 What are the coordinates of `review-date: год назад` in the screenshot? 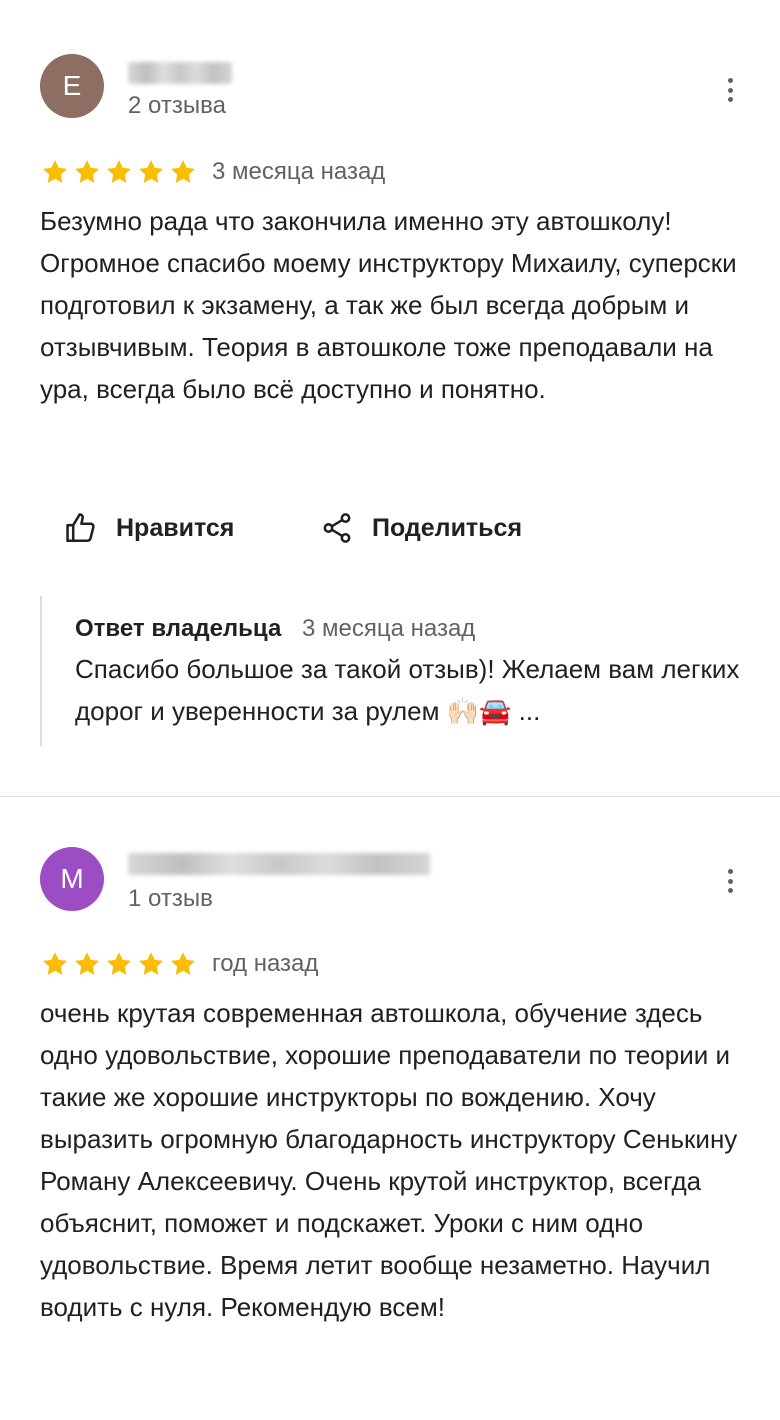 It's located at (265, 963).